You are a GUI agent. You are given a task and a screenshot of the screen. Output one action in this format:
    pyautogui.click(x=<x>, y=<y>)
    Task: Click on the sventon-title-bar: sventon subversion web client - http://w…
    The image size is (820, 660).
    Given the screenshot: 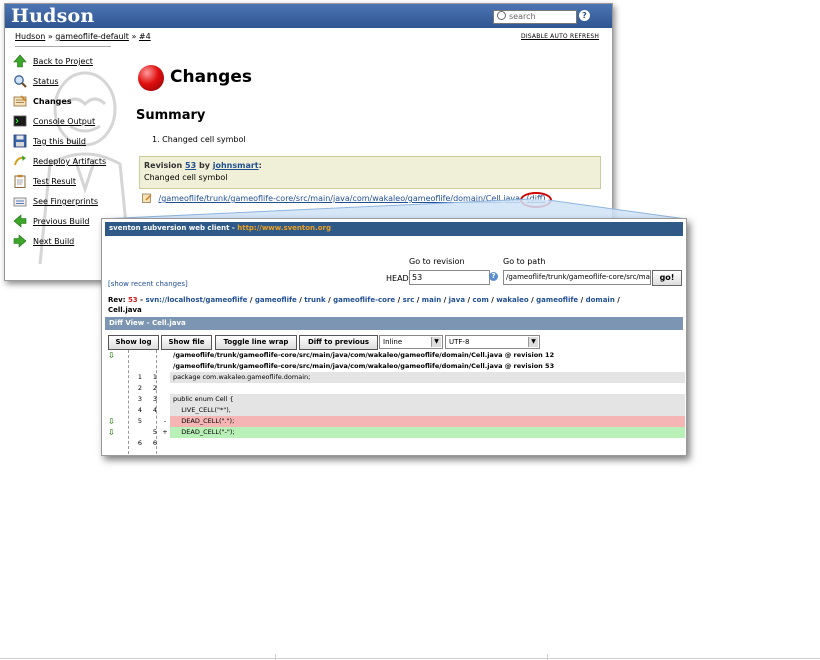 What is the action you would take?
    pyautogui.click(x=394, y=229)
    